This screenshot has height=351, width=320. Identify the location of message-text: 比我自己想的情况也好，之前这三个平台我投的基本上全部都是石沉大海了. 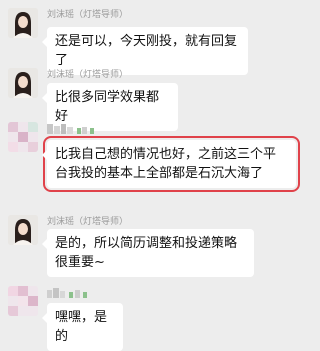
(166, 164).